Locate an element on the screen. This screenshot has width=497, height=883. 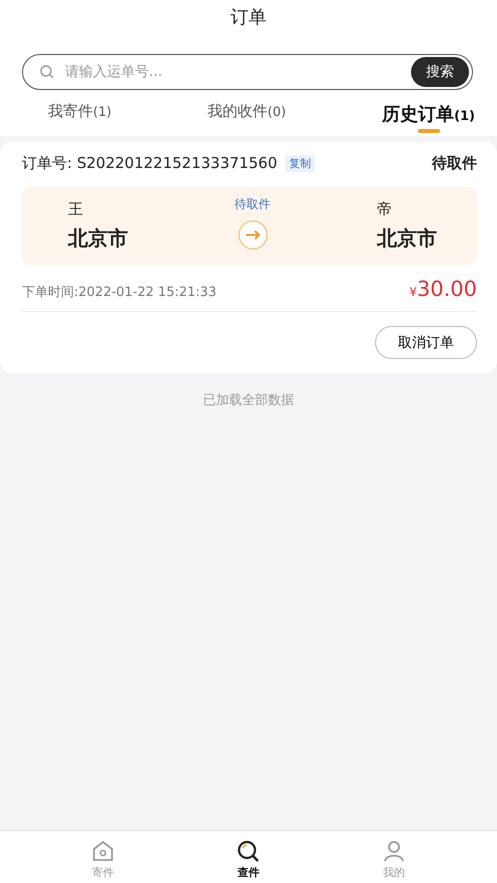
route-status: 待取件 is located at coordinates (252, 204).